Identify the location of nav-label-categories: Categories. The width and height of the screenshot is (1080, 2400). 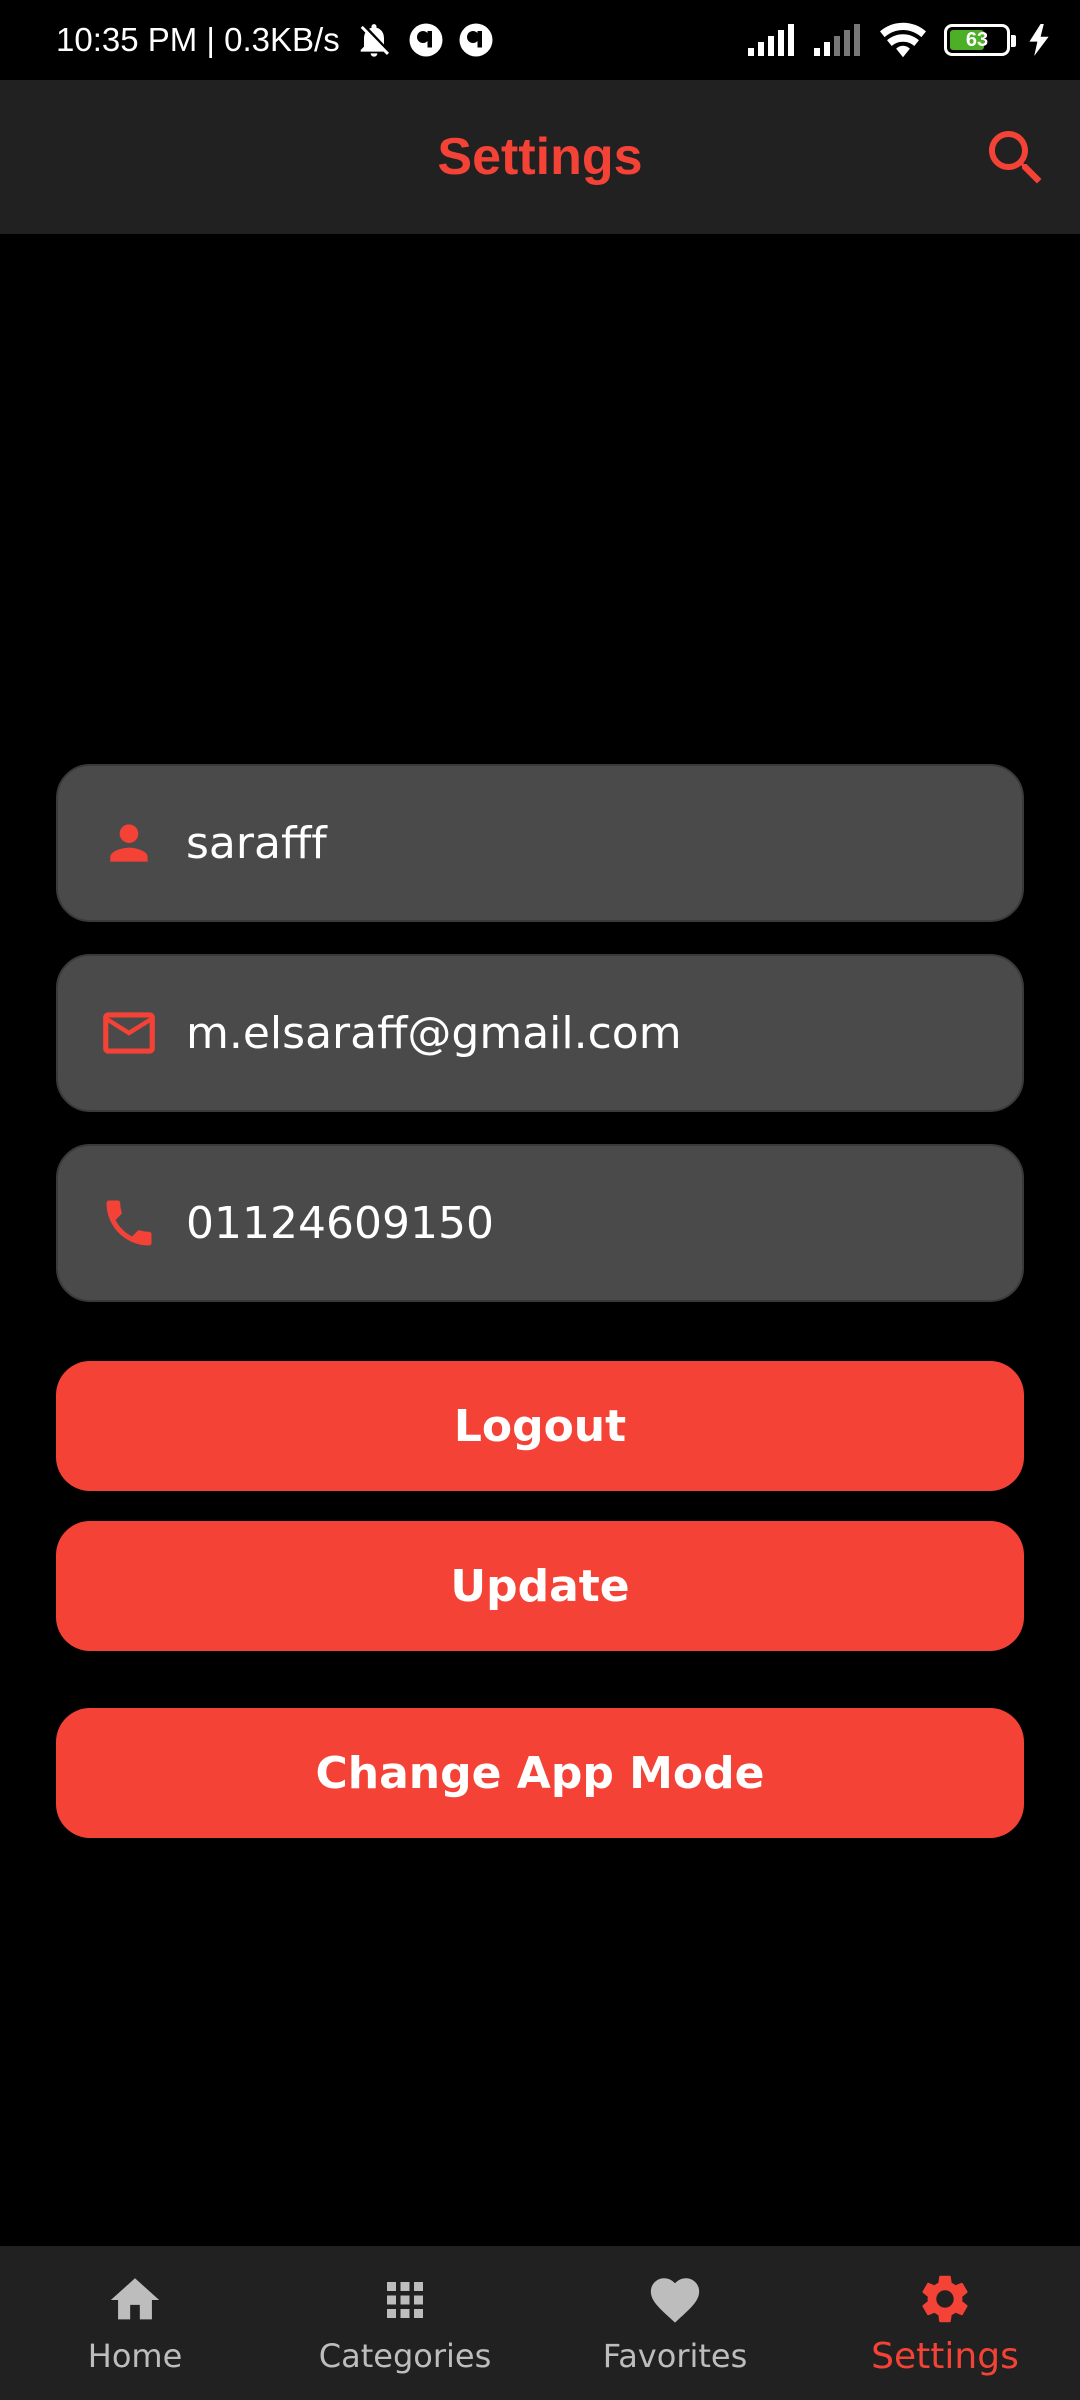
(405, 2356).